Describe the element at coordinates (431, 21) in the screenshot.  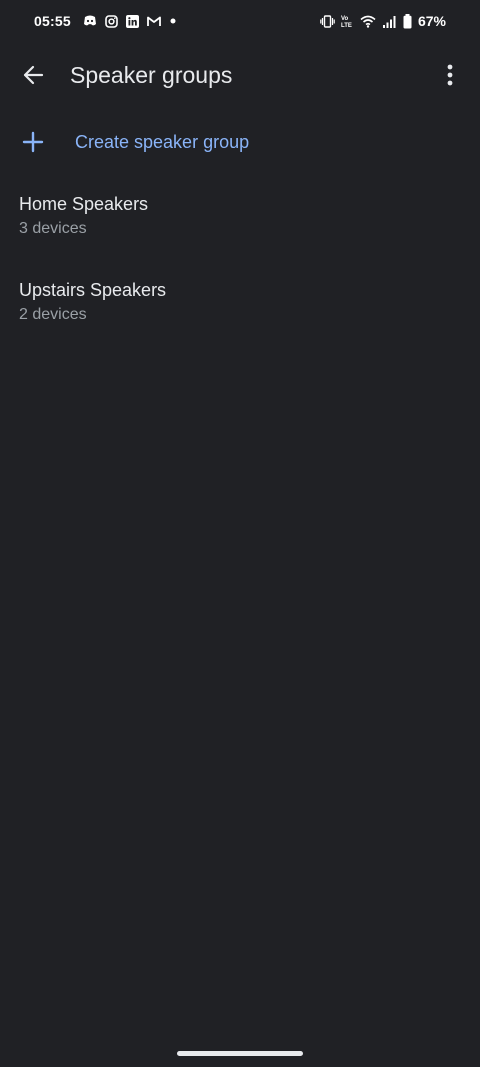
I see `battery-level: 67%` at that location.